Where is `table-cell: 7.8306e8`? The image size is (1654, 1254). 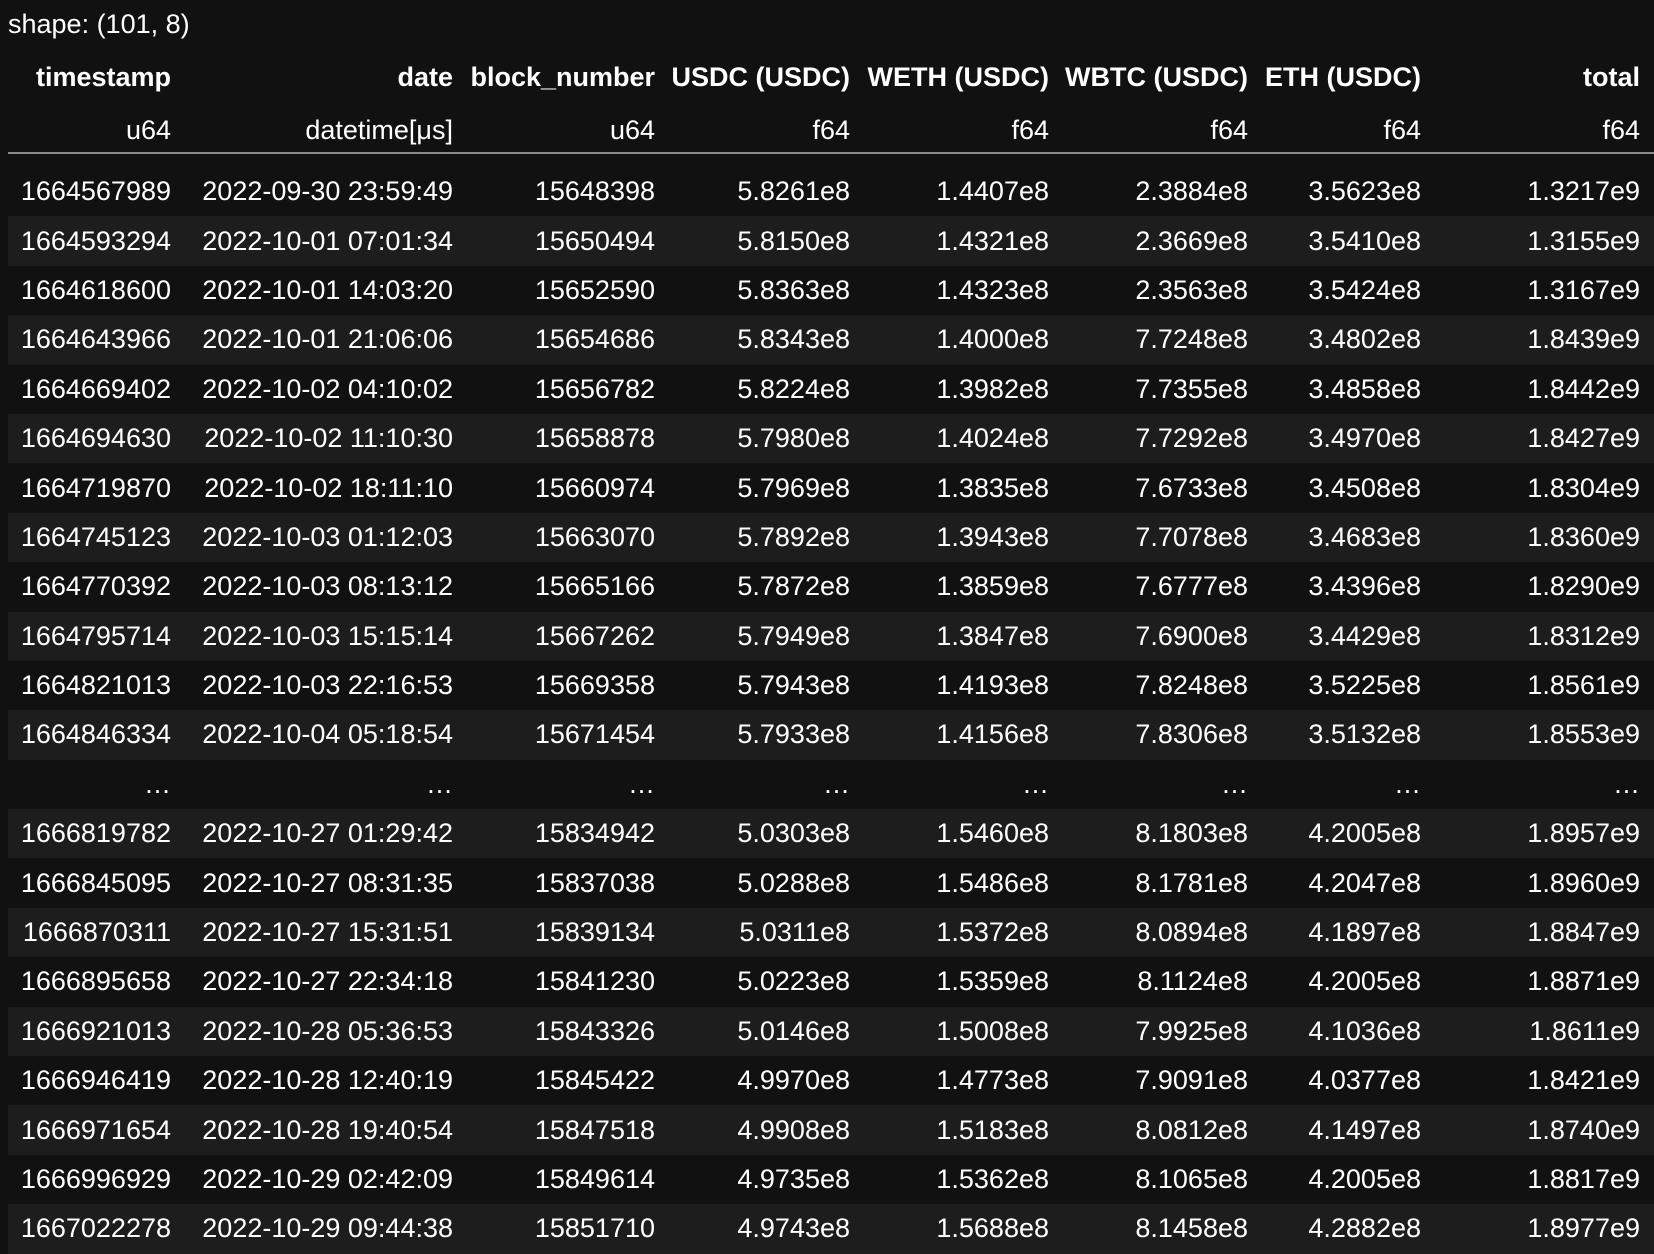
table-cell: 7.8306e8 is located at coordinates (1162, 735).